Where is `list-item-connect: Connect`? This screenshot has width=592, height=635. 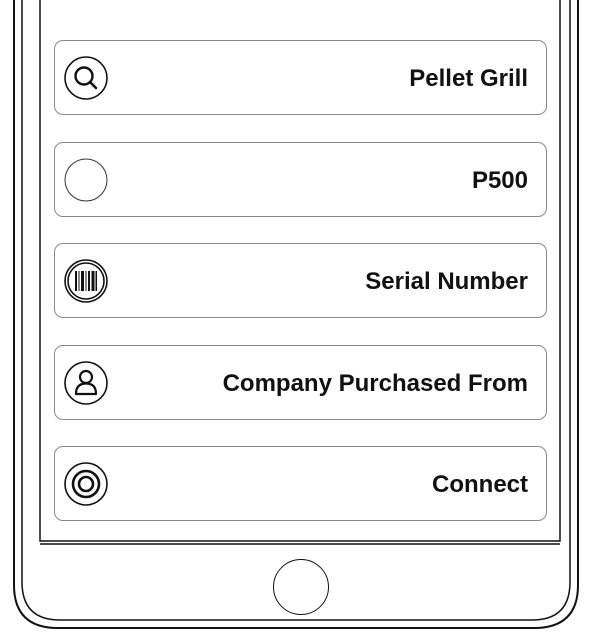
list-item-connect: Connect is located at coordinates (300, 483).